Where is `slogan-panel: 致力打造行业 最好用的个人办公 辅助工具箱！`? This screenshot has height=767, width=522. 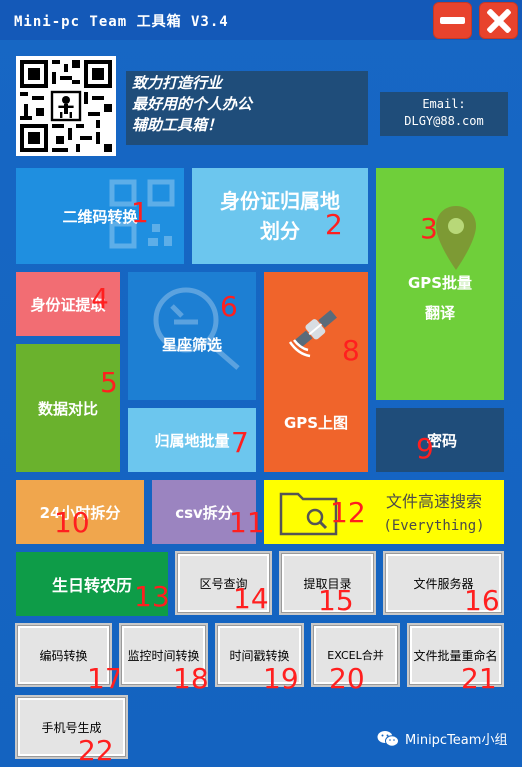 slogan-panel: 致力打造行业 最好用的个人办公 辅助工具箱！ is located at coordinates (247, 108).